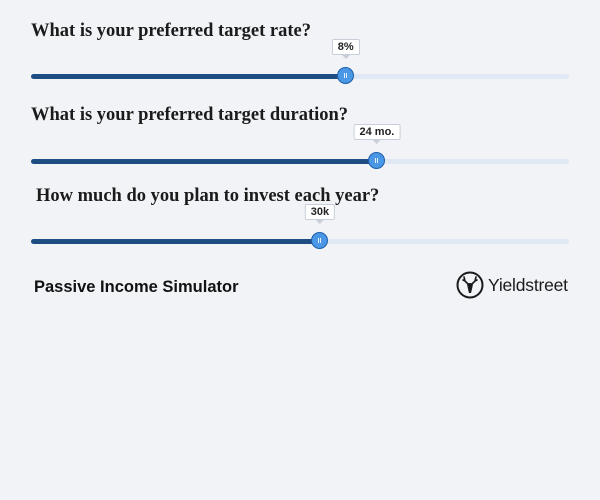 This screenshot has width=600, height=500. What do you see at coordinates (470, 285) in the screenshot?
I see `stag-logo-icon` at bounding box center [470, 285].